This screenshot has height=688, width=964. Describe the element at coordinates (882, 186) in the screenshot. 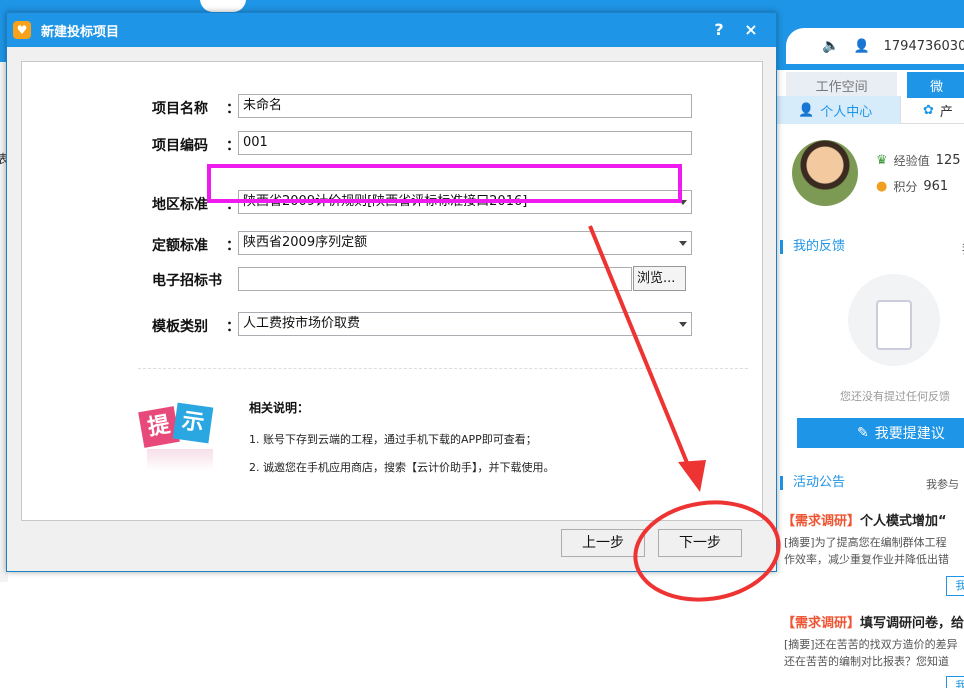

I see `coins-icon: ●` at that location.